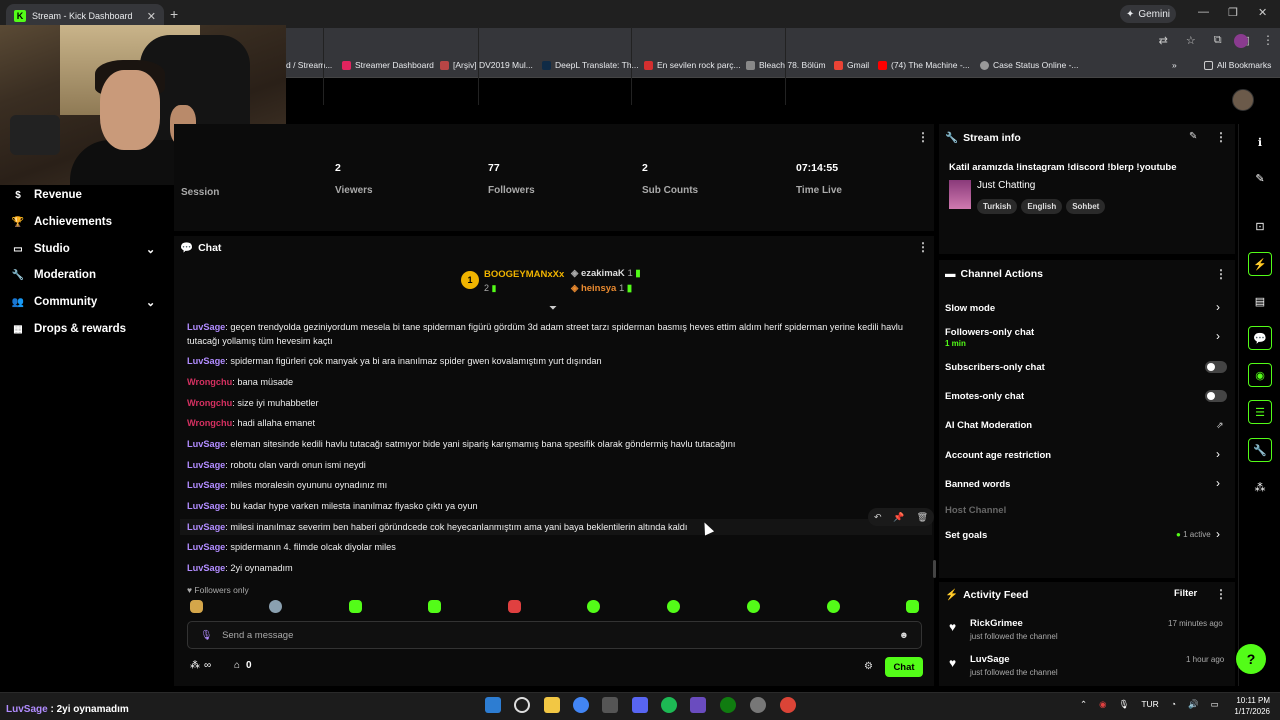 The height and width of the screenshot is (720, 1280). What do you see at coordinates (988, 425) in the screenshot?
I see `ai-chat-moderation: AI Chat Moderation` at bounding box center [988, 425].